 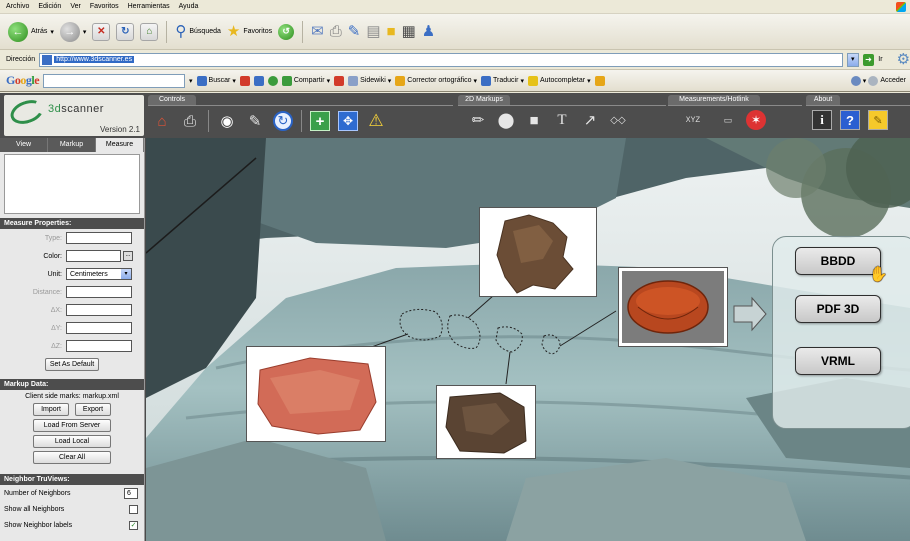 I want to click on zoom-in-icon: +, so click(x=320, y=121).